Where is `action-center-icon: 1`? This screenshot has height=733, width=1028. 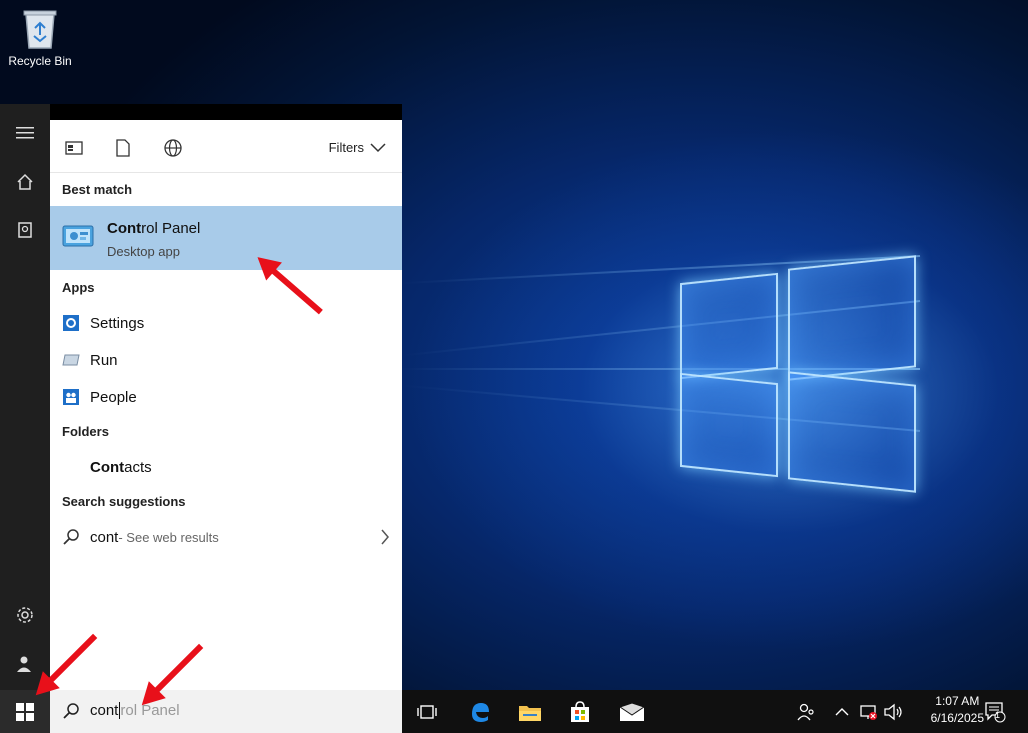 action-center-icon: 1 is located at coordinates (995, 712).